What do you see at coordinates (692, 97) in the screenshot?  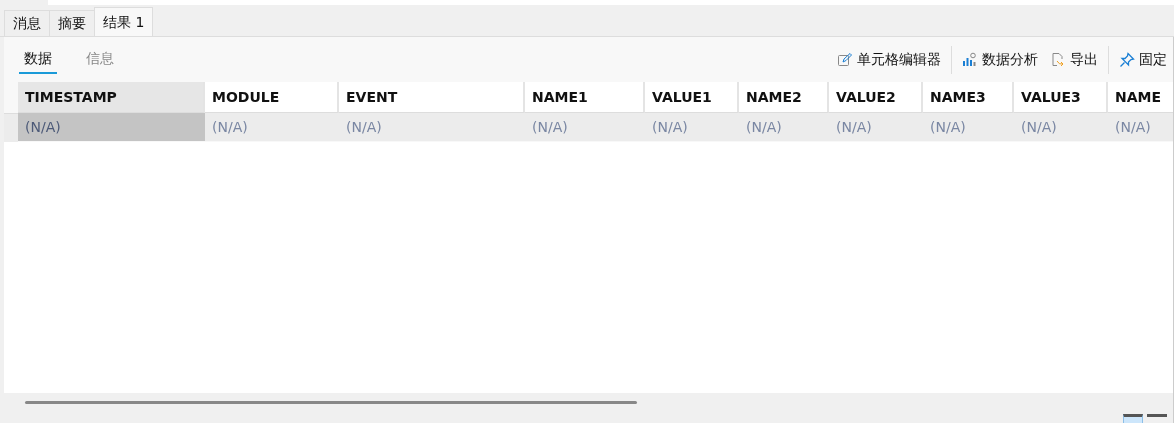 I see `column-header: VALUE1` at bounding box center [692, 97].